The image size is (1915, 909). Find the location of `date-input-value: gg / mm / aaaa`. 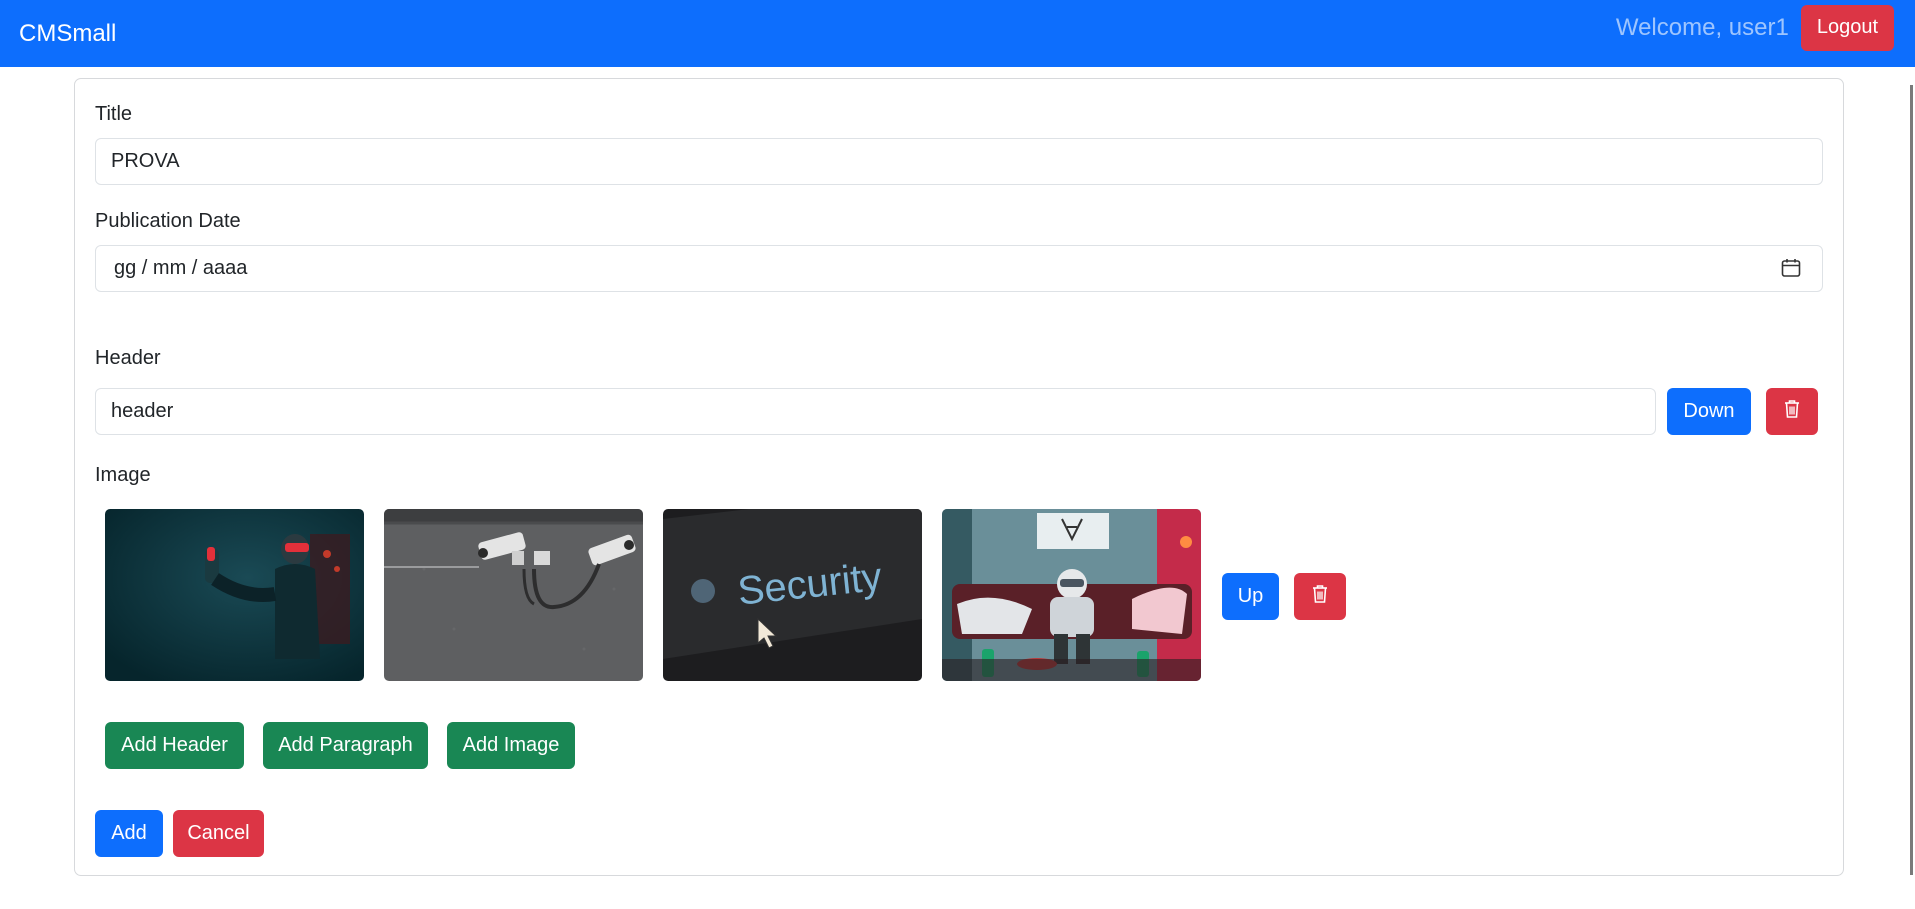

date-input-value: gg / mm / aaaa is located at coordinates (181, 268).